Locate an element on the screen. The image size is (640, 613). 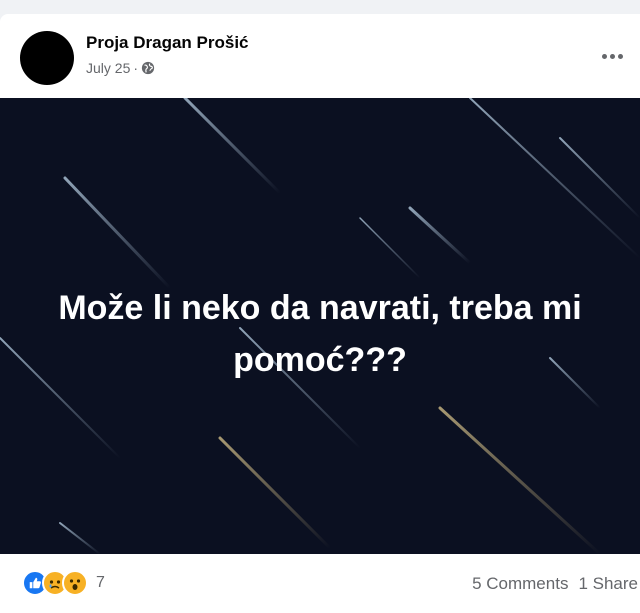
more-options-icon is located at coordinates (612, 56).